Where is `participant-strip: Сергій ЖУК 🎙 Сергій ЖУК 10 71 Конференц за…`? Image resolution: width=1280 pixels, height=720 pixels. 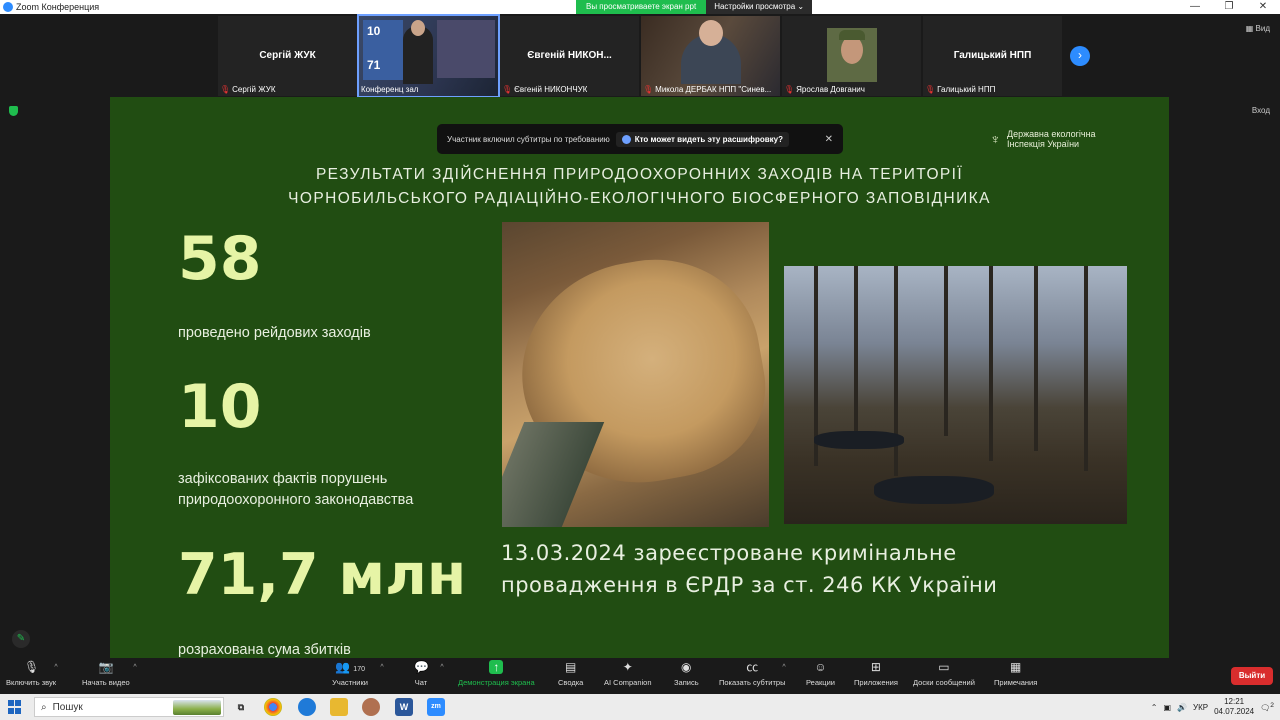
participant-strip: Сергій ЖУК 🎙 Сергій ЖУК 10 71 Конференц за… is located at coordinates (640, 56).